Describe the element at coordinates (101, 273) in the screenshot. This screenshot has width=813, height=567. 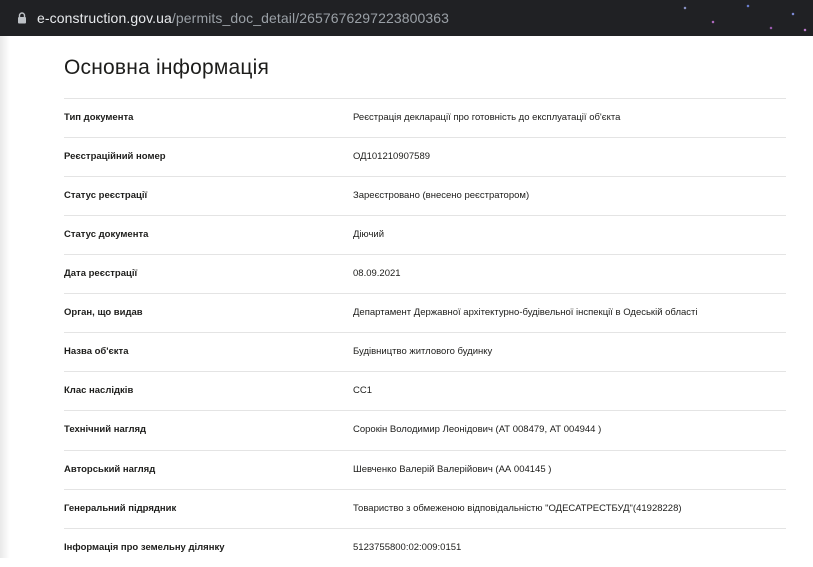
I see `info-row-label: Дата реєстрації` at that location.